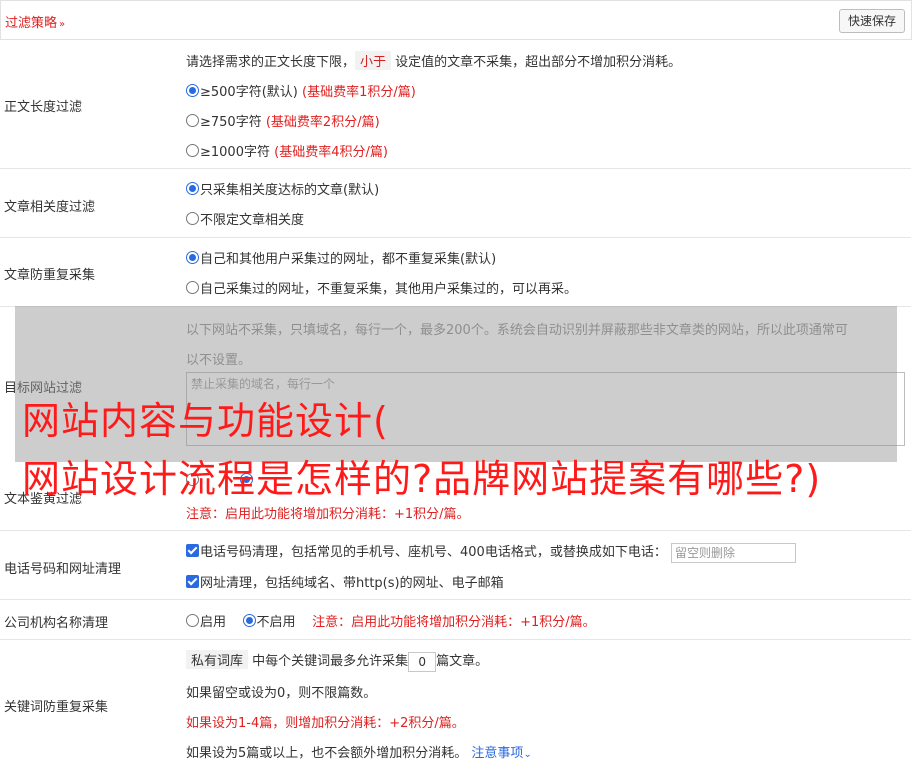 This screenshot has width=912, height=768. What do you see at coordinates (348, 259) in the screenshot?
I see `dedupe-option-text: 自己和其他用户采集过的网址，都不重复采集(默认)` at bounding box center [348, 259].